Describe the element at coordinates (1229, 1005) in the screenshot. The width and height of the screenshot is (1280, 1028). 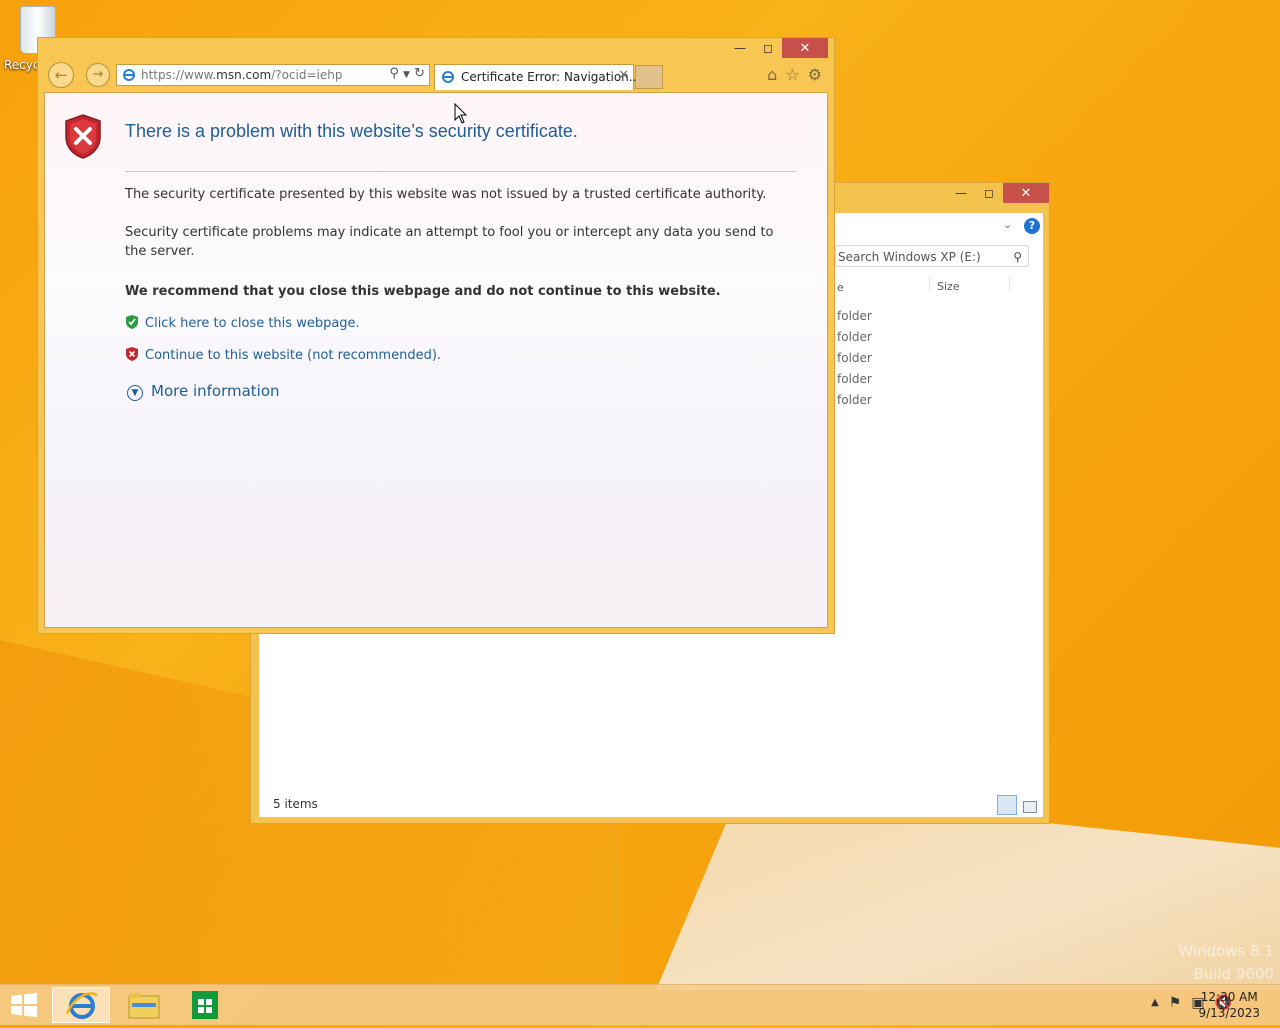
I see `taskbar-clock: 12:30 AM 9/13/2023` at that location.